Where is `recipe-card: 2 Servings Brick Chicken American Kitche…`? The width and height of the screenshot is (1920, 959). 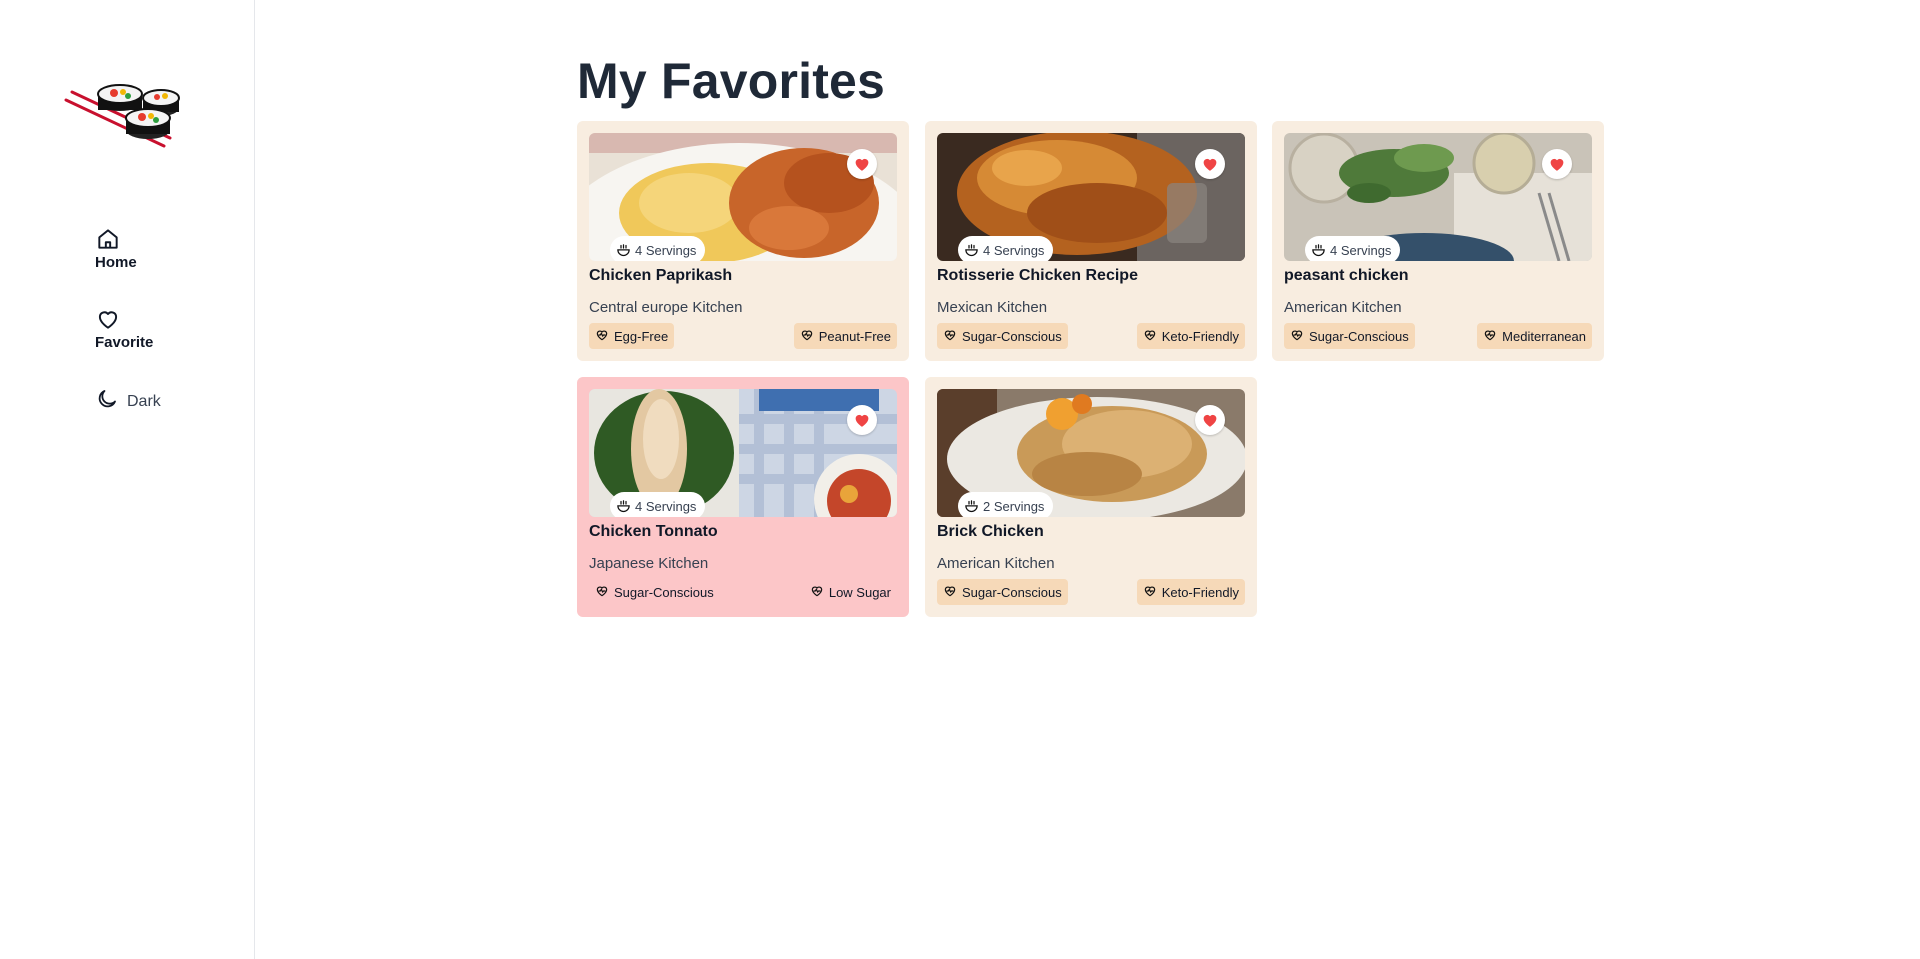
recipe-card: 2 Servings Brick Chicken American Kitche… is located at coordinates (1091, 497).